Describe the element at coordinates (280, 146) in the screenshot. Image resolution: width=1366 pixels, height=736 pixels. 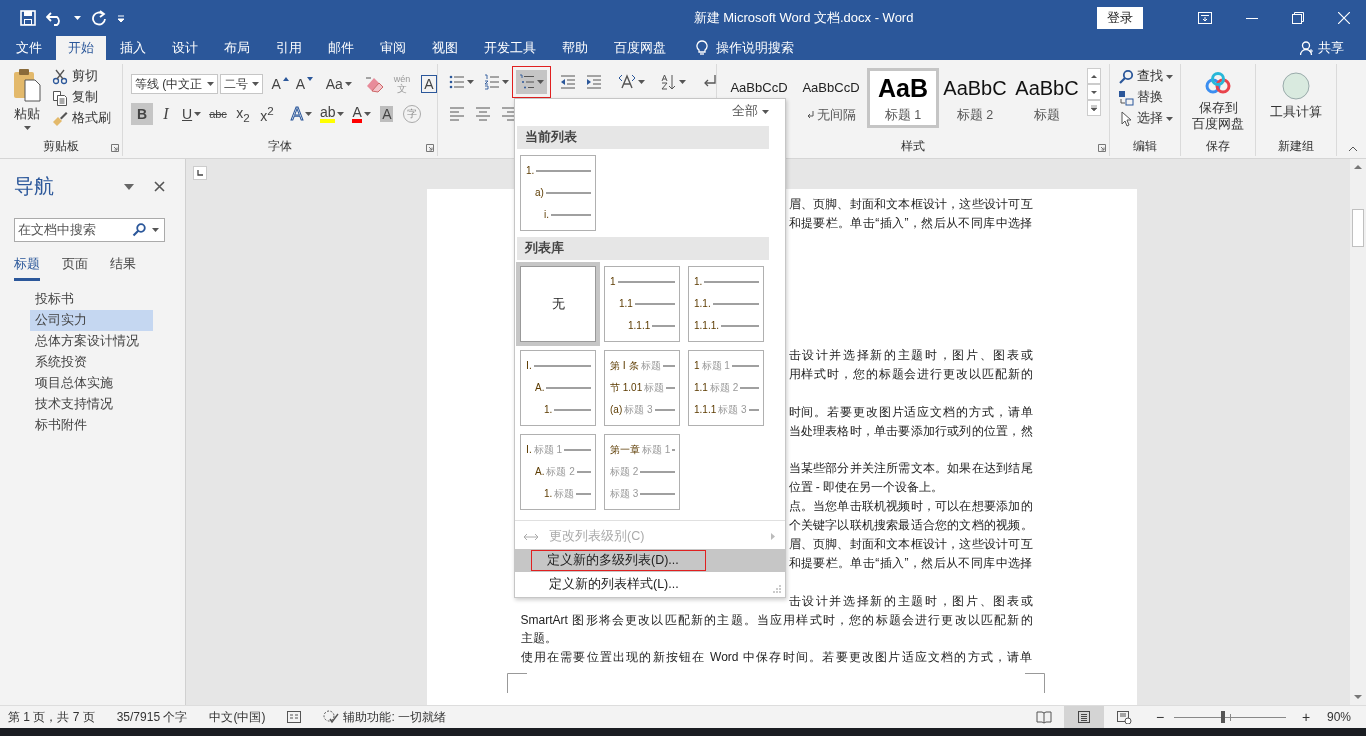
I see `group-label: 字体` at that location.